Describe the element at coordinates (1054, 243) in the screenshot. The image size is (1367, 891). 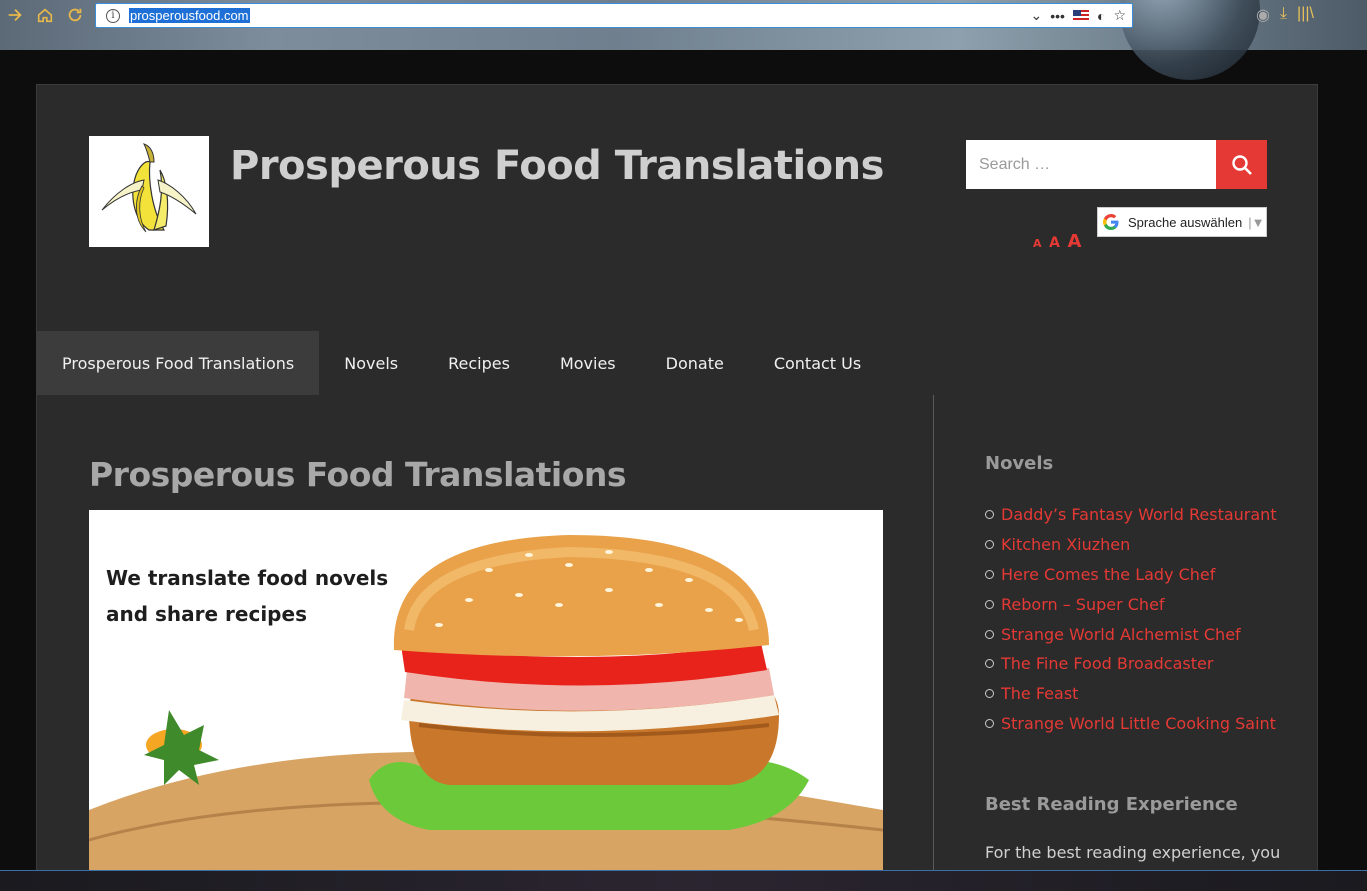
I see `font-size-medium-button: A` at that location.